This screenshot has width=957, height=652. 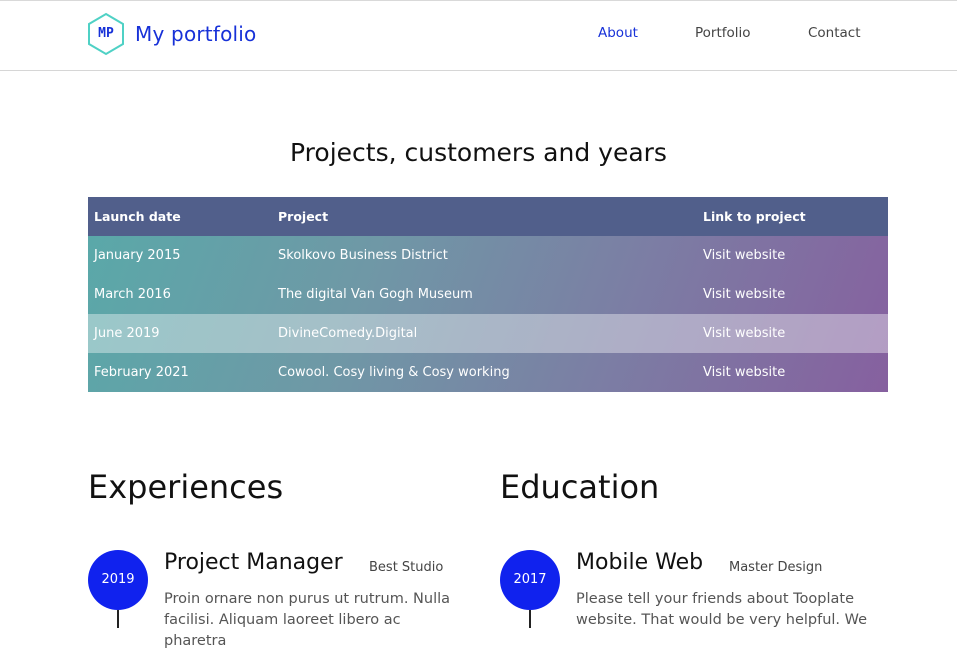 I want to click on row-project: Cowool. Cosy living & Cosy working, so click(x=394, y=372).